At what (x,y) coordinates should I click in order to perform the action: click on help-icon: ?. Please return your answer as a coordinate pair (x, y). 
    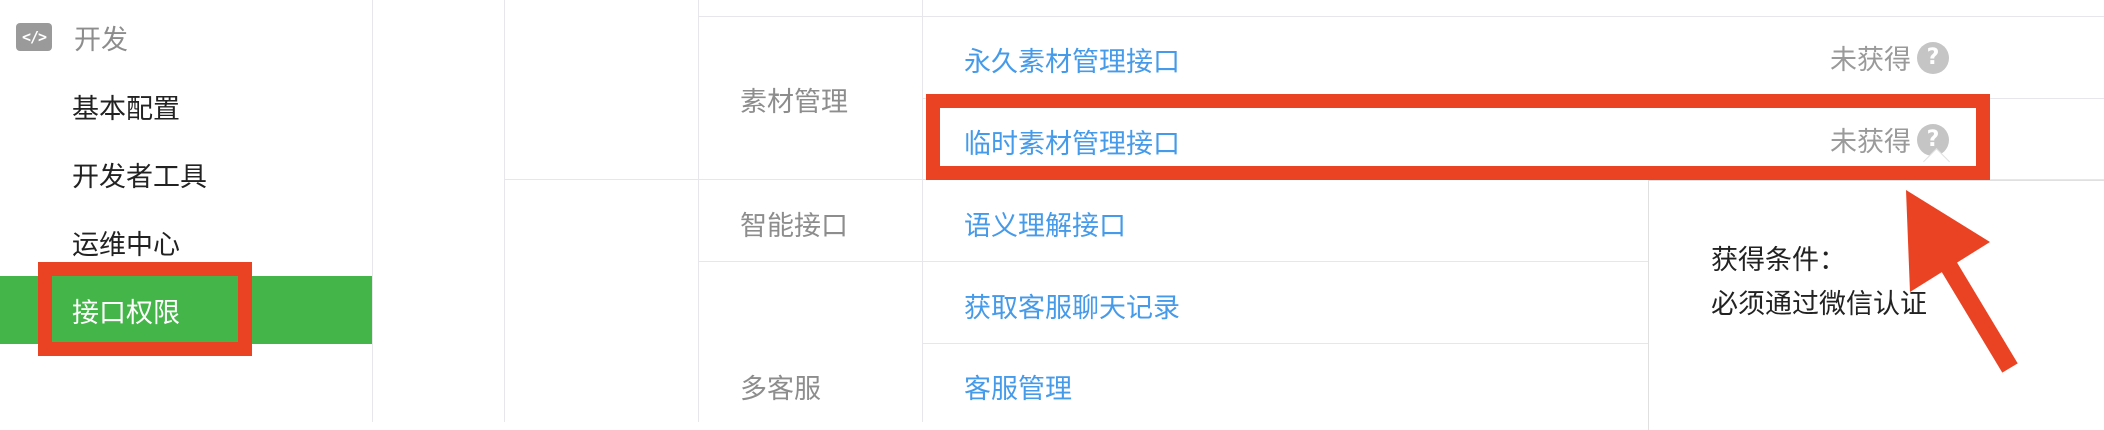
    Looking at the image, I should click on (1933, 57).